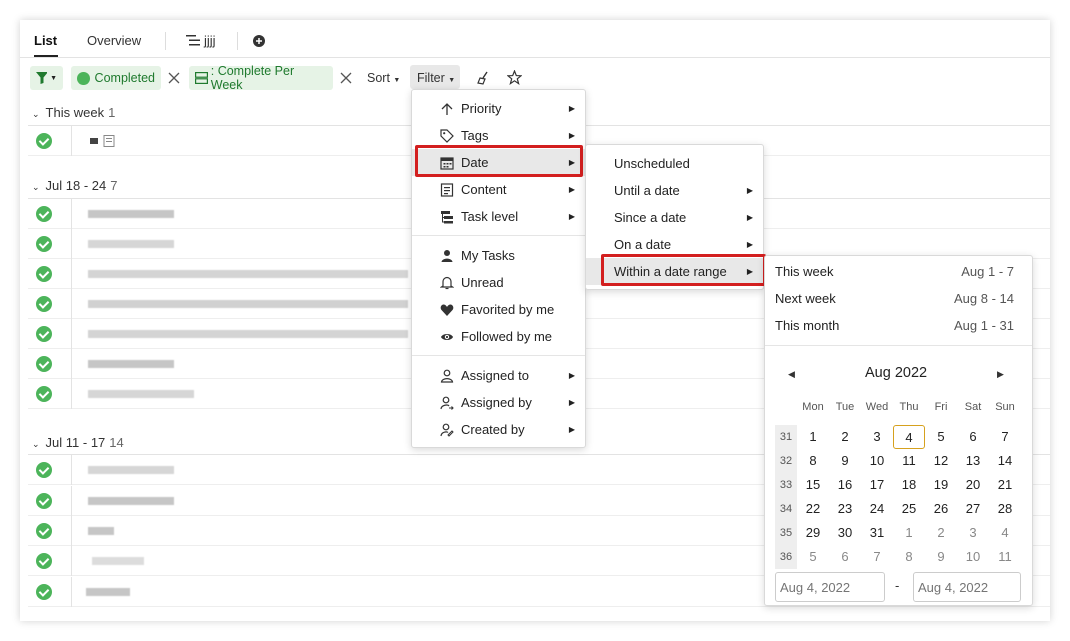  I want to click on calendar-day: 23, so click(845, 509).